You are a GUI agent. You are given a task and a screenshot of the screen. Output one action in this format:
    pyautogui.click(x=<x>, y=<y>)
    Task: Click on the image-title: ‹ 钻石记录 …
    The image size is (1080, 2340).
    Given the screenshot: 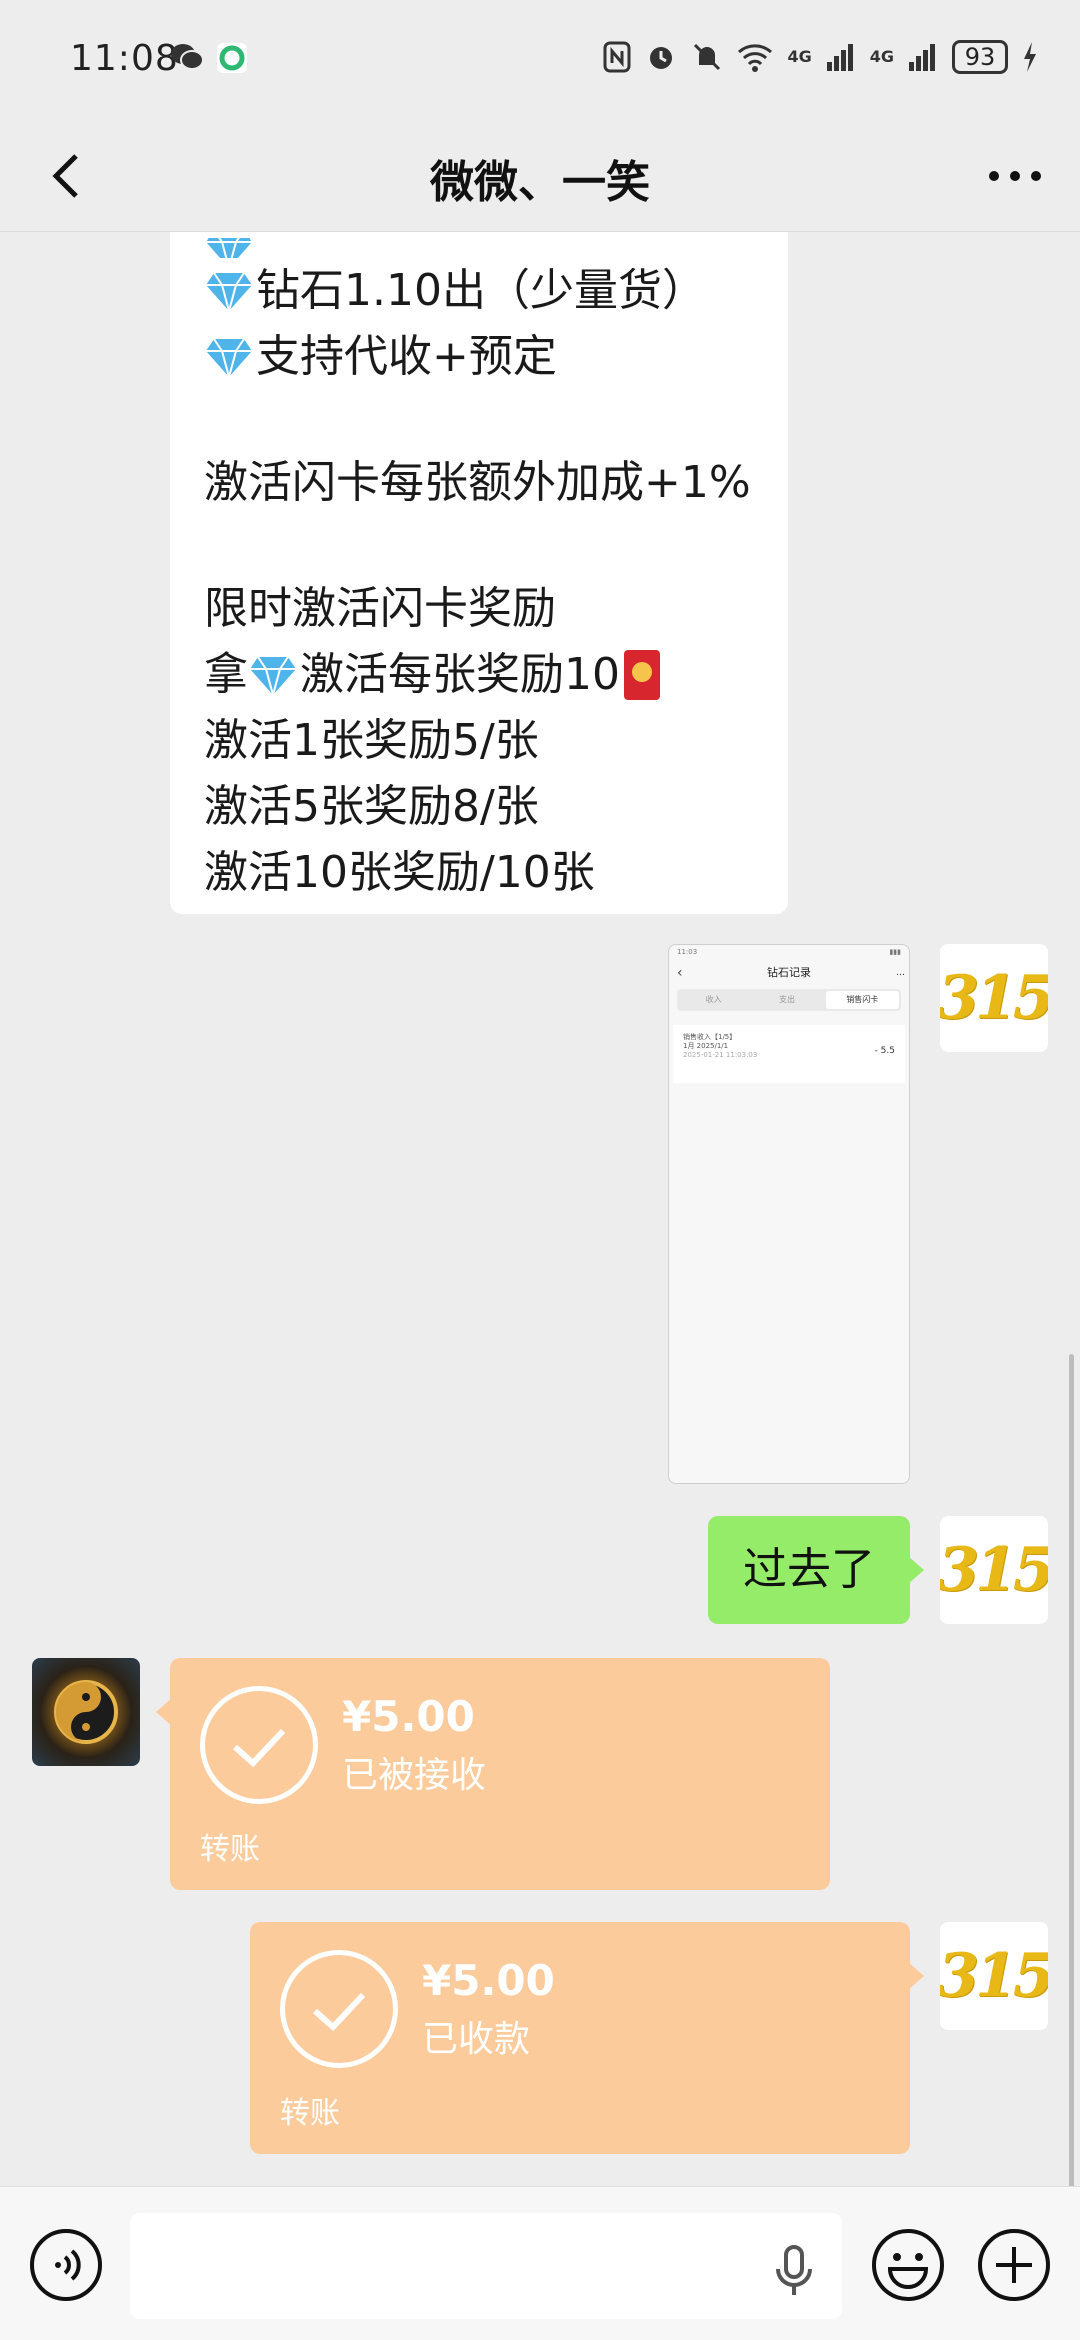 What is the action you would take?
    pyautogui.click(x=791, y=973)
    